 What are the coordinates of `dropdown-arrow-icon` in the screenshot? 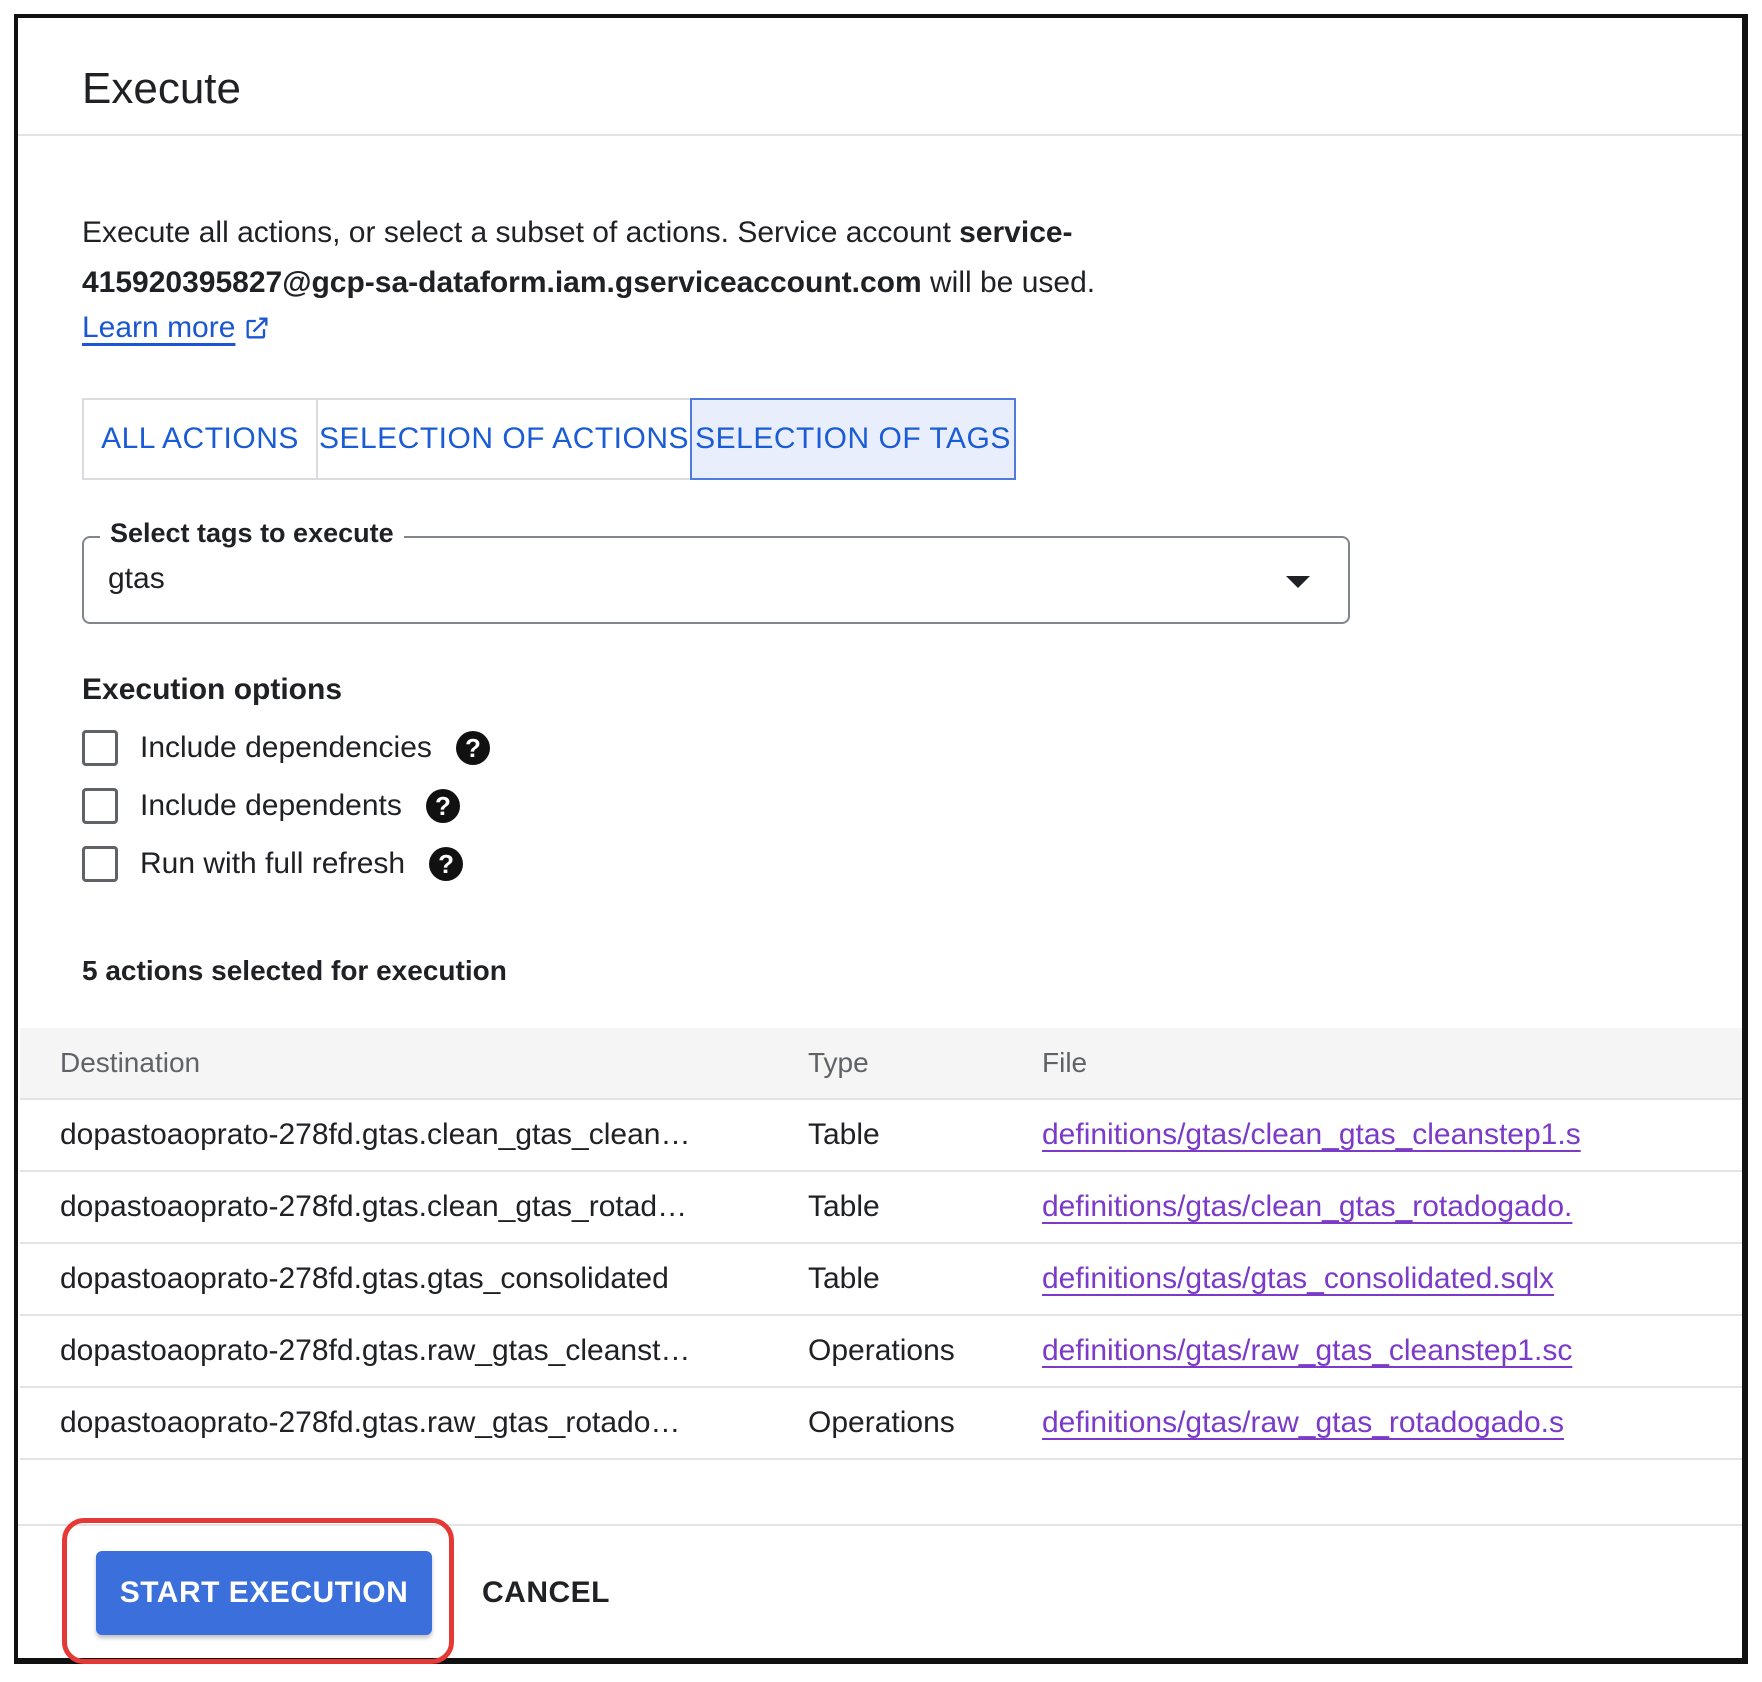 It's located at (1298, 582).